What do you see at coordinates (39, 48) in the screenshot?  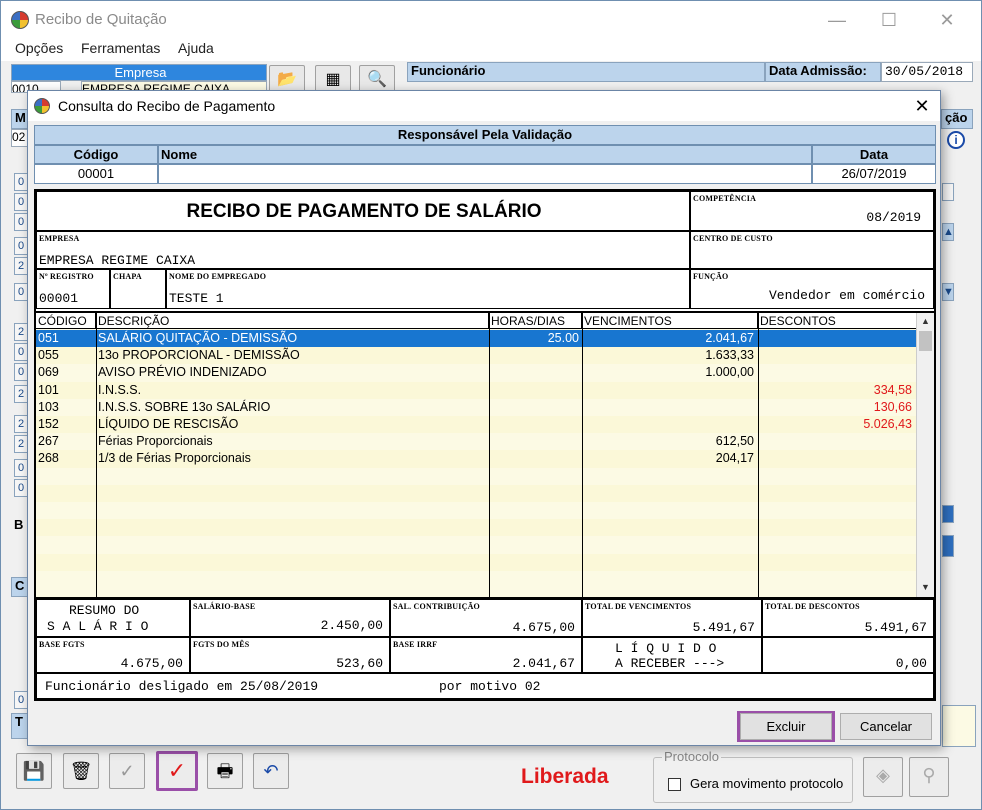 I see `menu-opcoes: Opções` at bounding box center [39, 48].